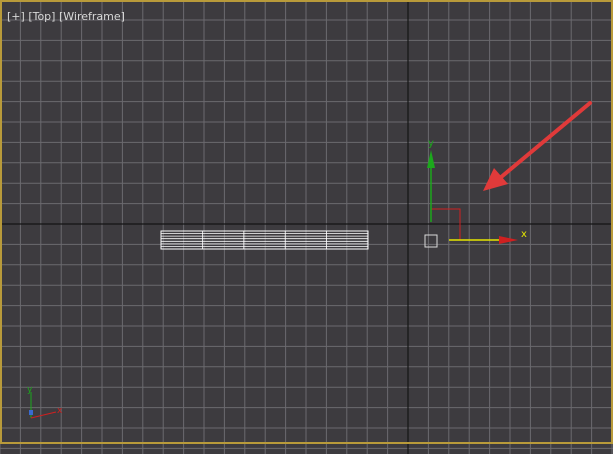 The width and height of the screenshot is (613, 454). What do you see at coordinates (477, 191) in the screenshot?
I see `transform-gizmo: y x` at bounding box center [477, 191].